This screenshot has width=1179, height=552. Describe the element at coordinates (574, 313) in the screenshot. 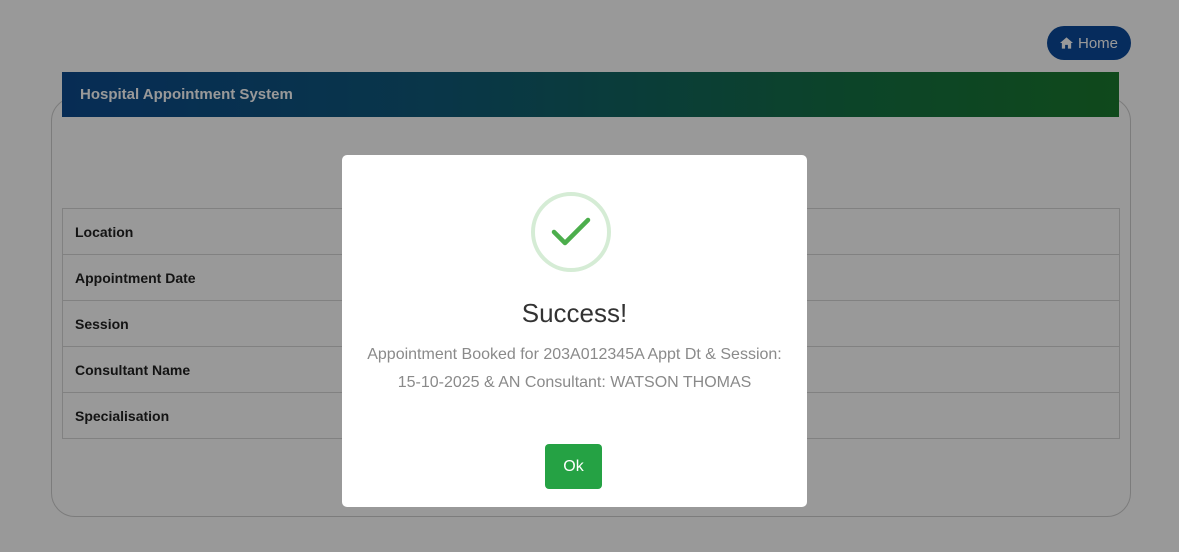

I see `dialog-title: Success!` at that location.